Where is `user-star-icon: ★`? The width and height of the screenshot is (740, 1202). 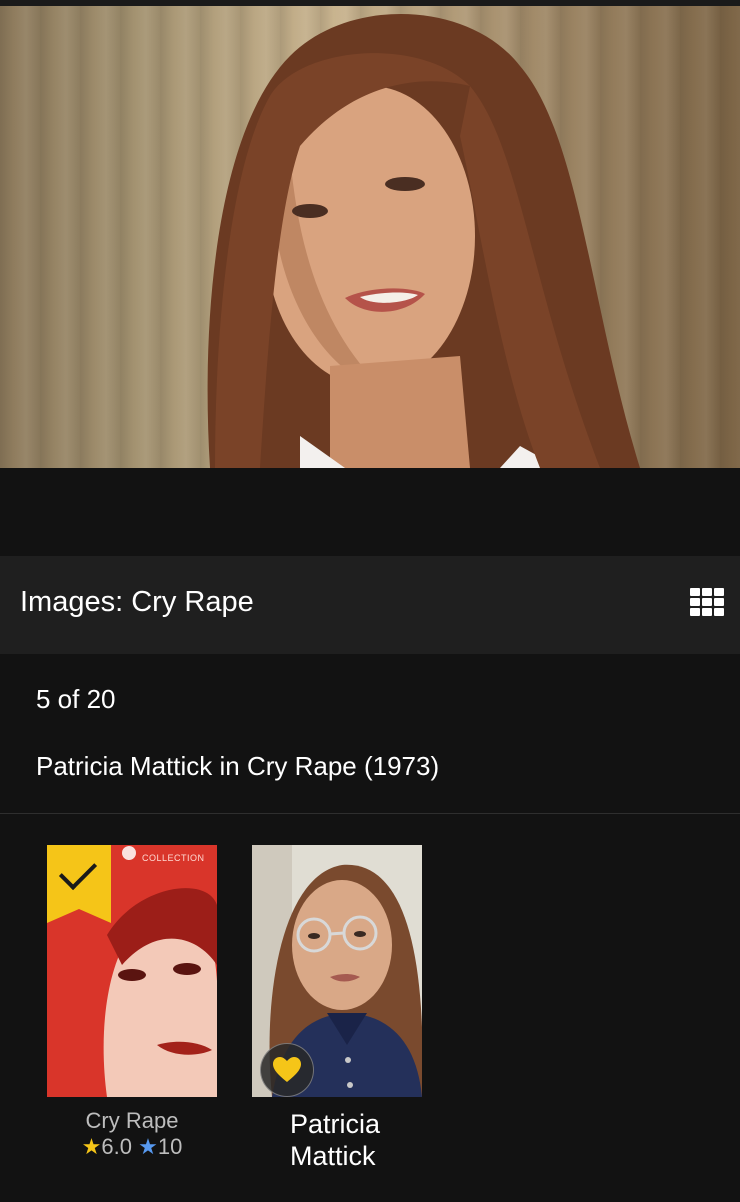 user-star-icon: ★ is located at coordinates (148, 1146).